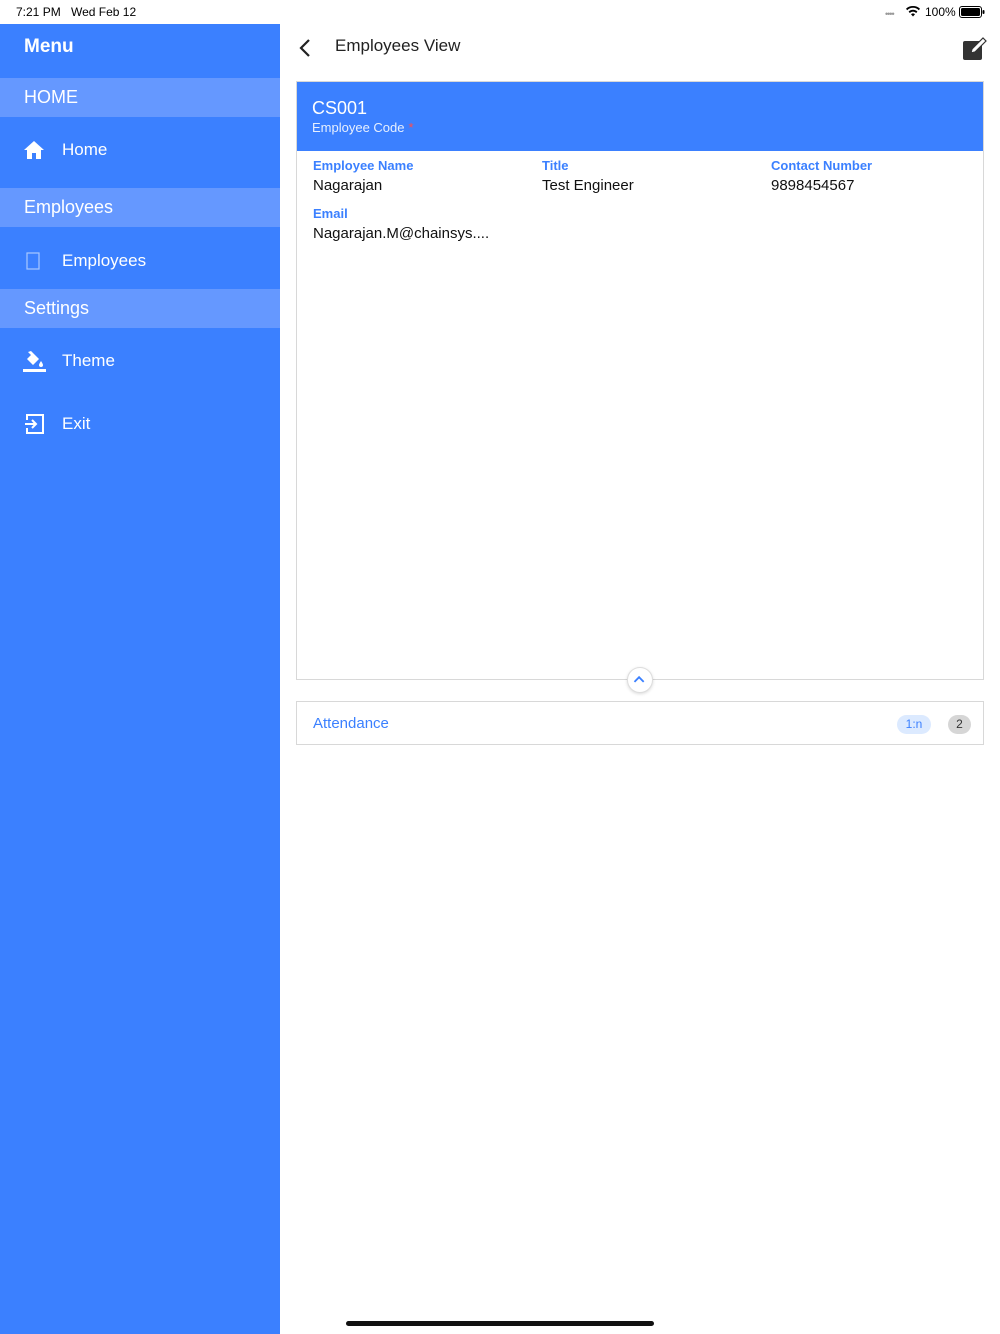 This screenshot has width=1000, height=1334. Describe the element at coordinates (975, 49) in the screenshot. I see `edit-icon` at that location.